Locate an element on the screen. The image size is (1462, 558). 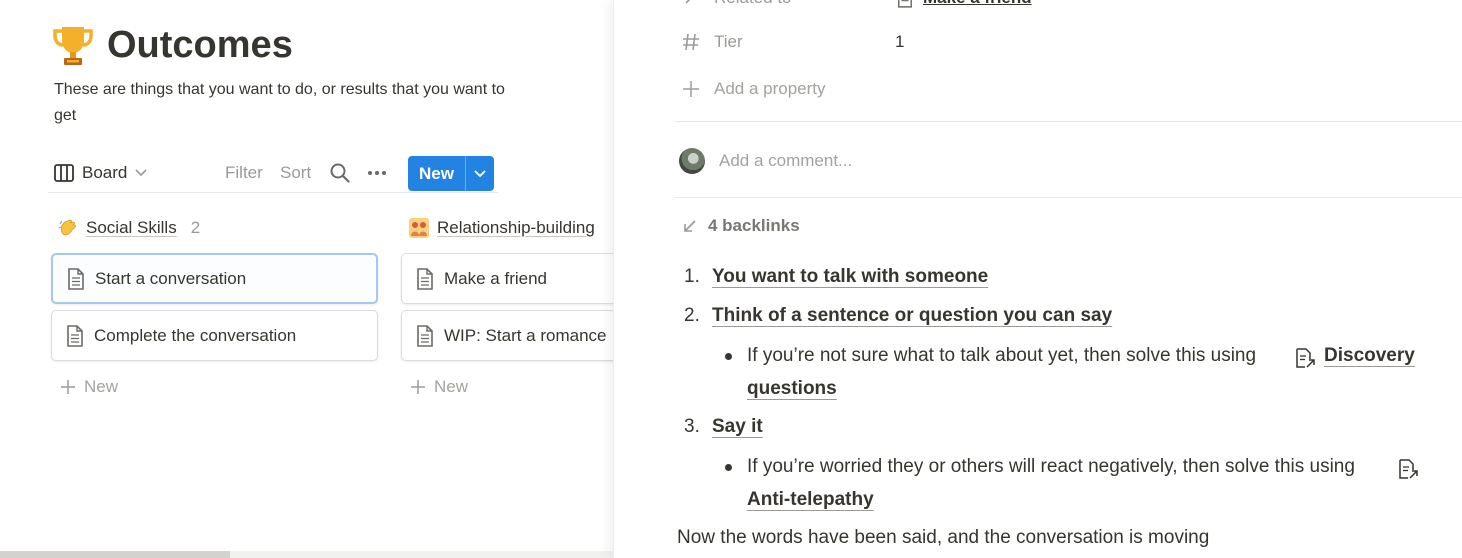
page-link: questions is located at coordinates (792, 389).